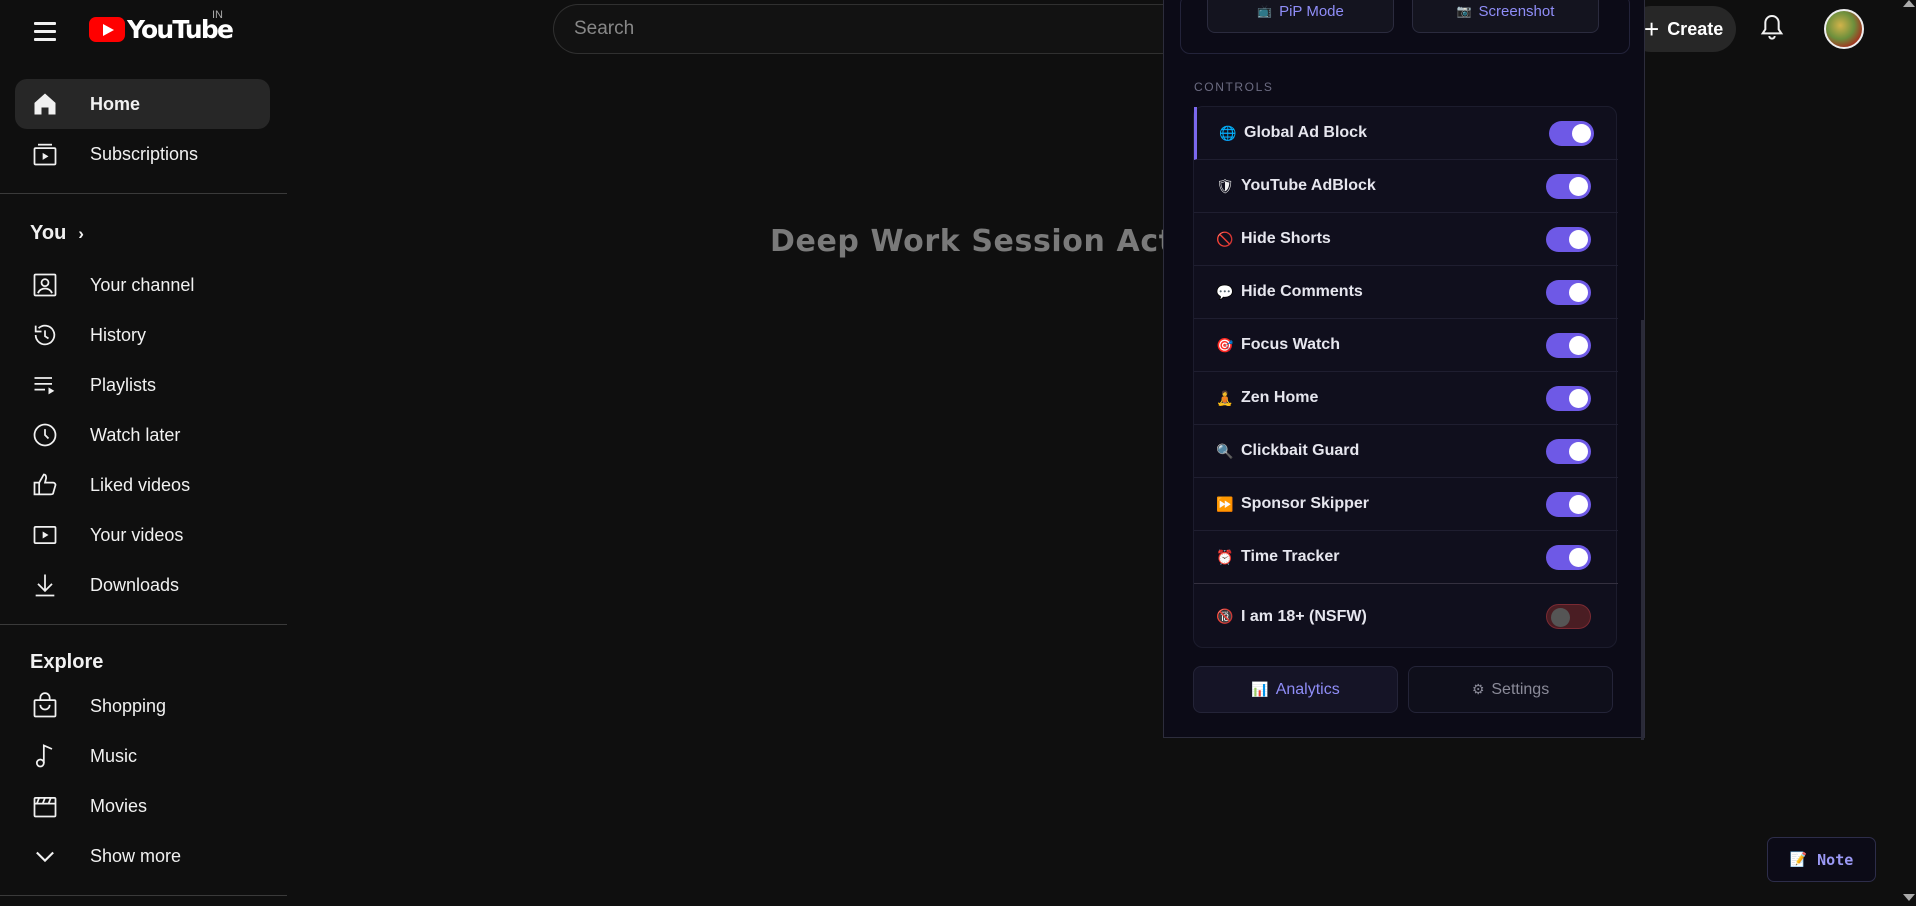 The image size is (1916, 906). Describe the element at coordinates (1406, 616) in the screenshot. I see `control-row-nsfw: 🔞 I am 18+ (NSFW)` at that location.